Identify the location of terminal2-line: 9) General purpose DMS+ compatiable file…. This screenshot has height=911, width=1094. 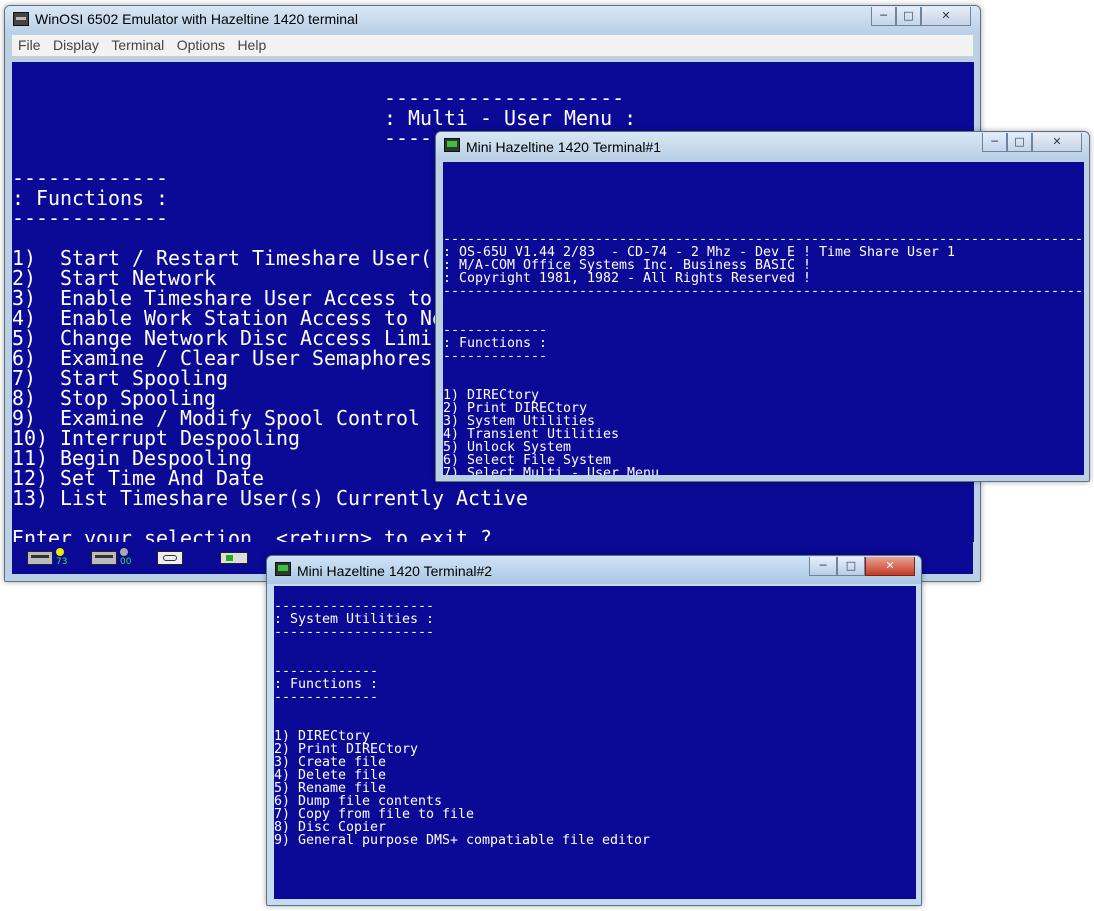
(462, 840).